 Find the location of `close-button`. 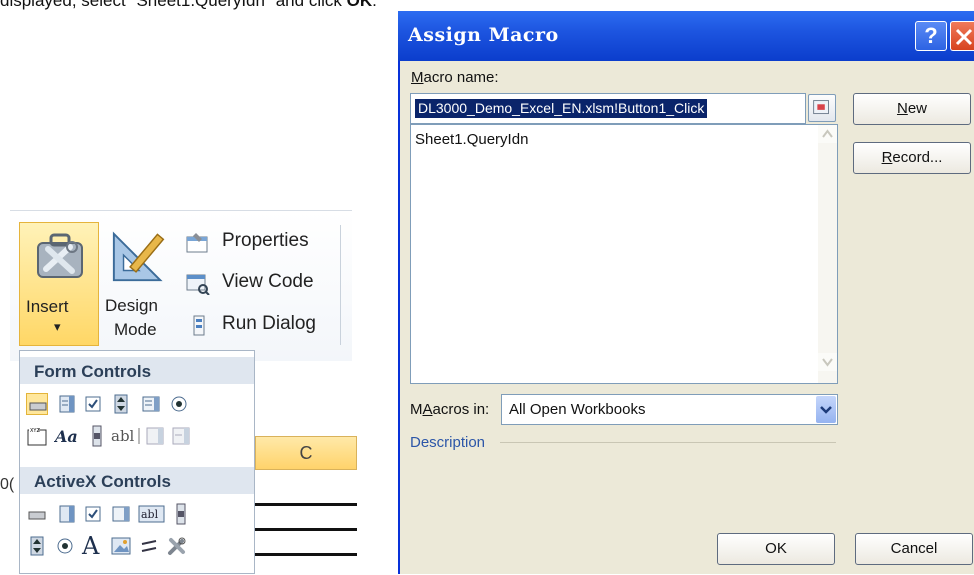

close-button is located at coordinates (962, 36).